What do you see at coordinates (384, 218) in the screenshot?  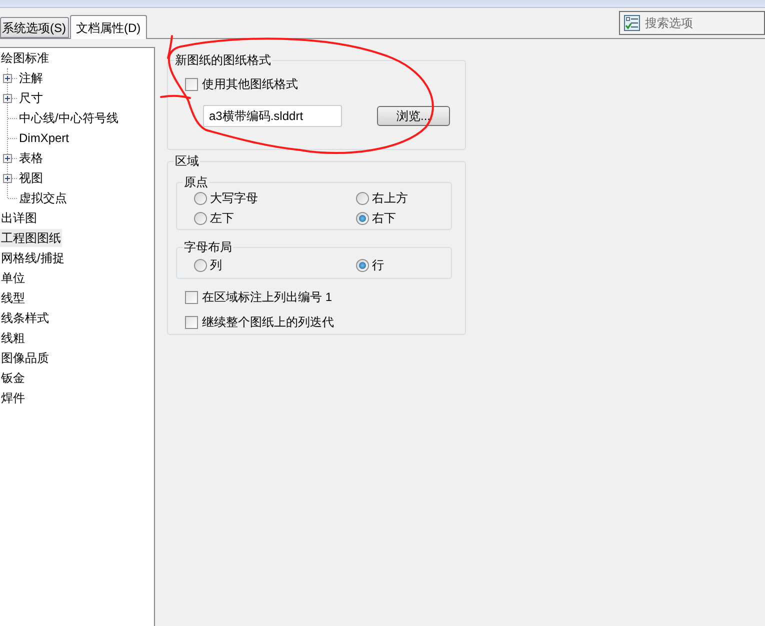 I see `radio-label: 右下` at bounding box center [384, 218].